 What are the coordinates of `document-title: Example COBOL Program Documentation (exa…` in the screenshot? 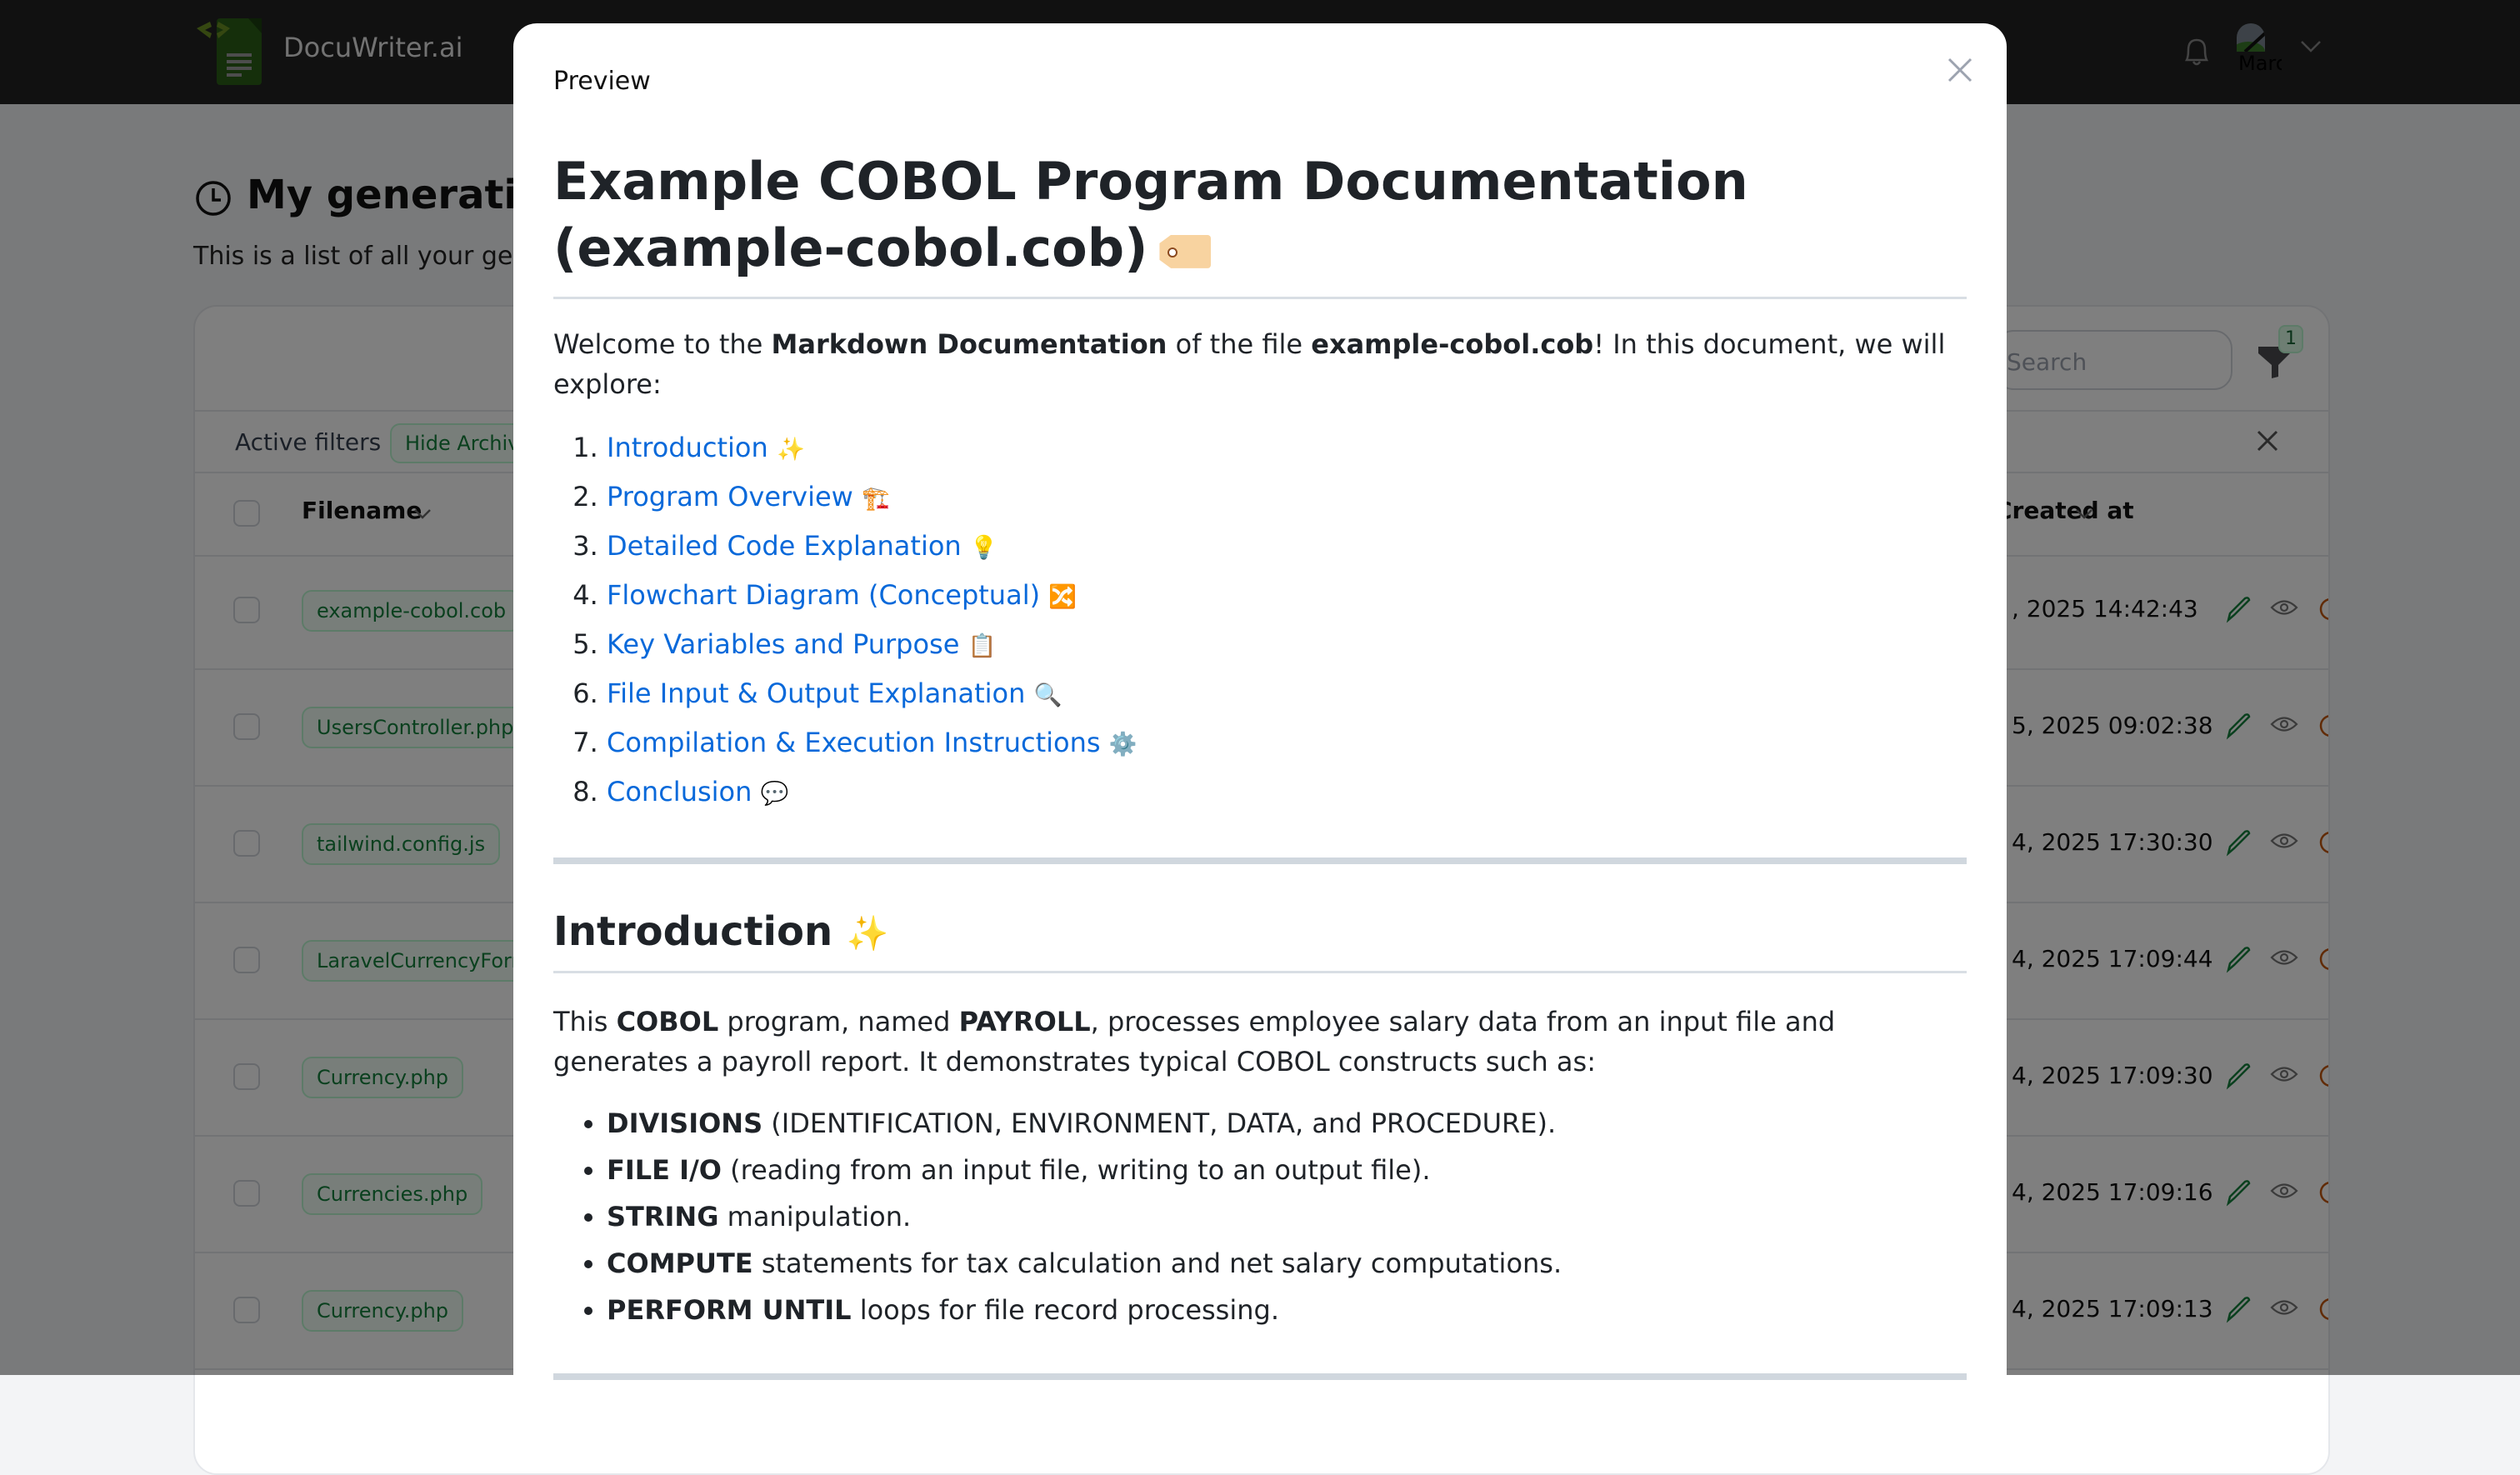 It's located at (1260, 223).